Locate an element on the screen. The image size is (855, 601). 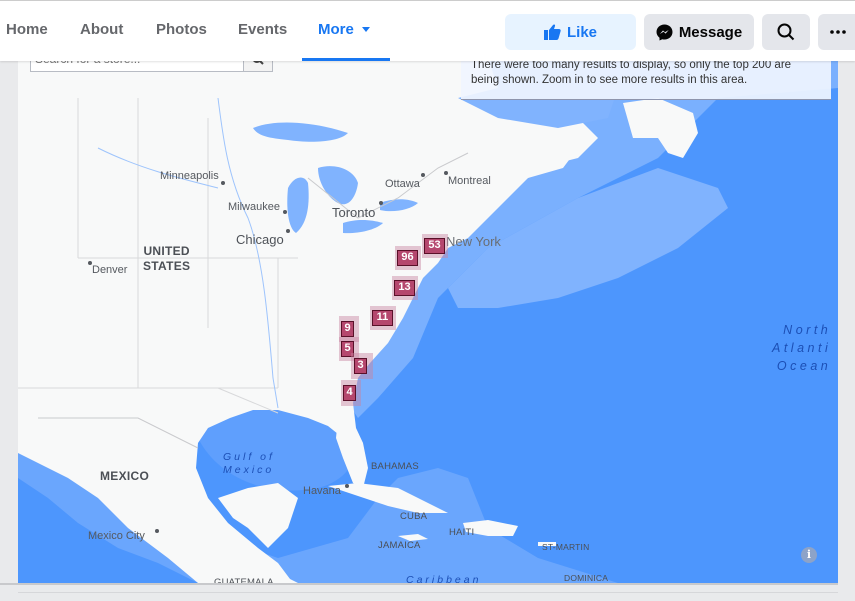
map-label-cuba: CUBA is located at coordinates (414, 516).